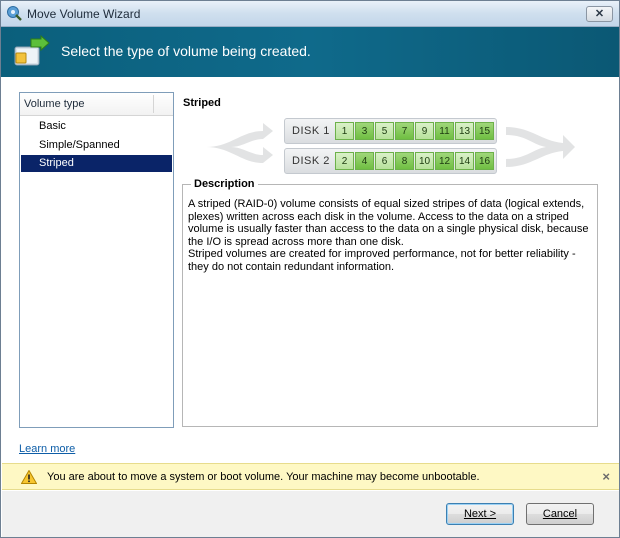 This screenshot has height=538, width=620. I want to click on warning-icon, so click(29, 477).